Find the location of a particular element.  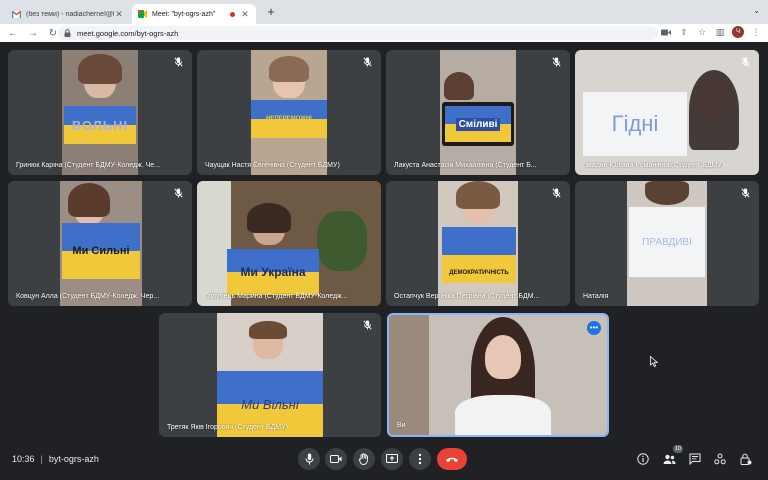

sidebar-icon: ▥ is located at coordinates (720, 32).